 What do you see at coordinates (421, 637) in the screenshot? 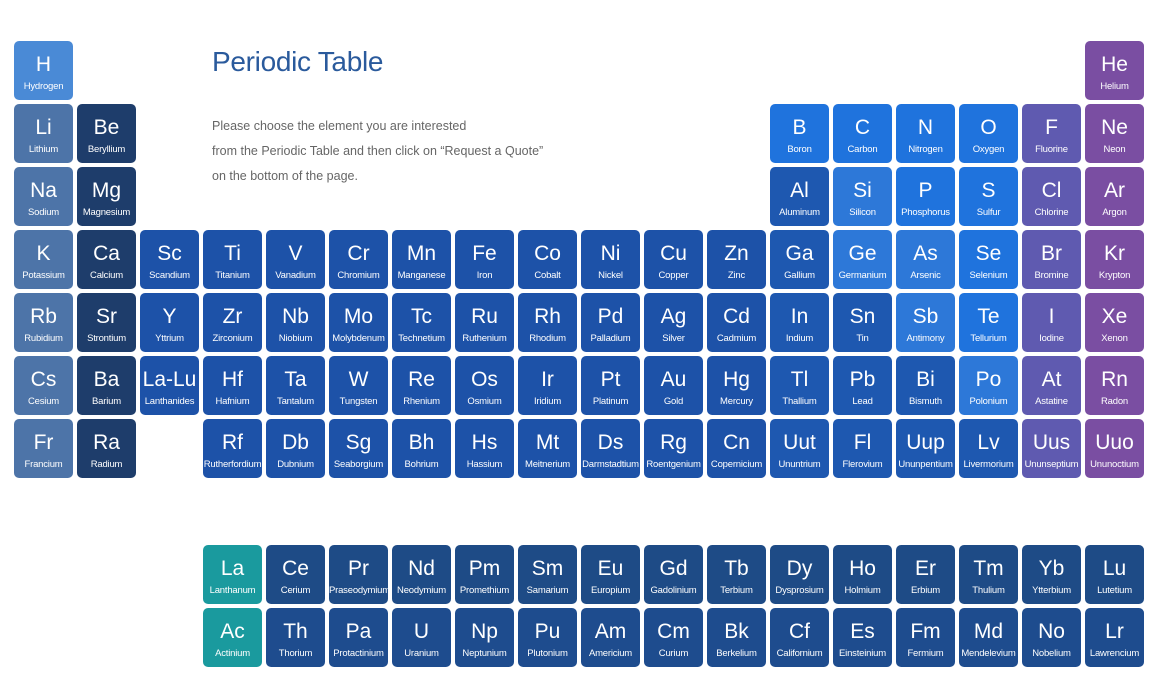
I see `element-u: U Uranium` at bounding box center [421, 637].